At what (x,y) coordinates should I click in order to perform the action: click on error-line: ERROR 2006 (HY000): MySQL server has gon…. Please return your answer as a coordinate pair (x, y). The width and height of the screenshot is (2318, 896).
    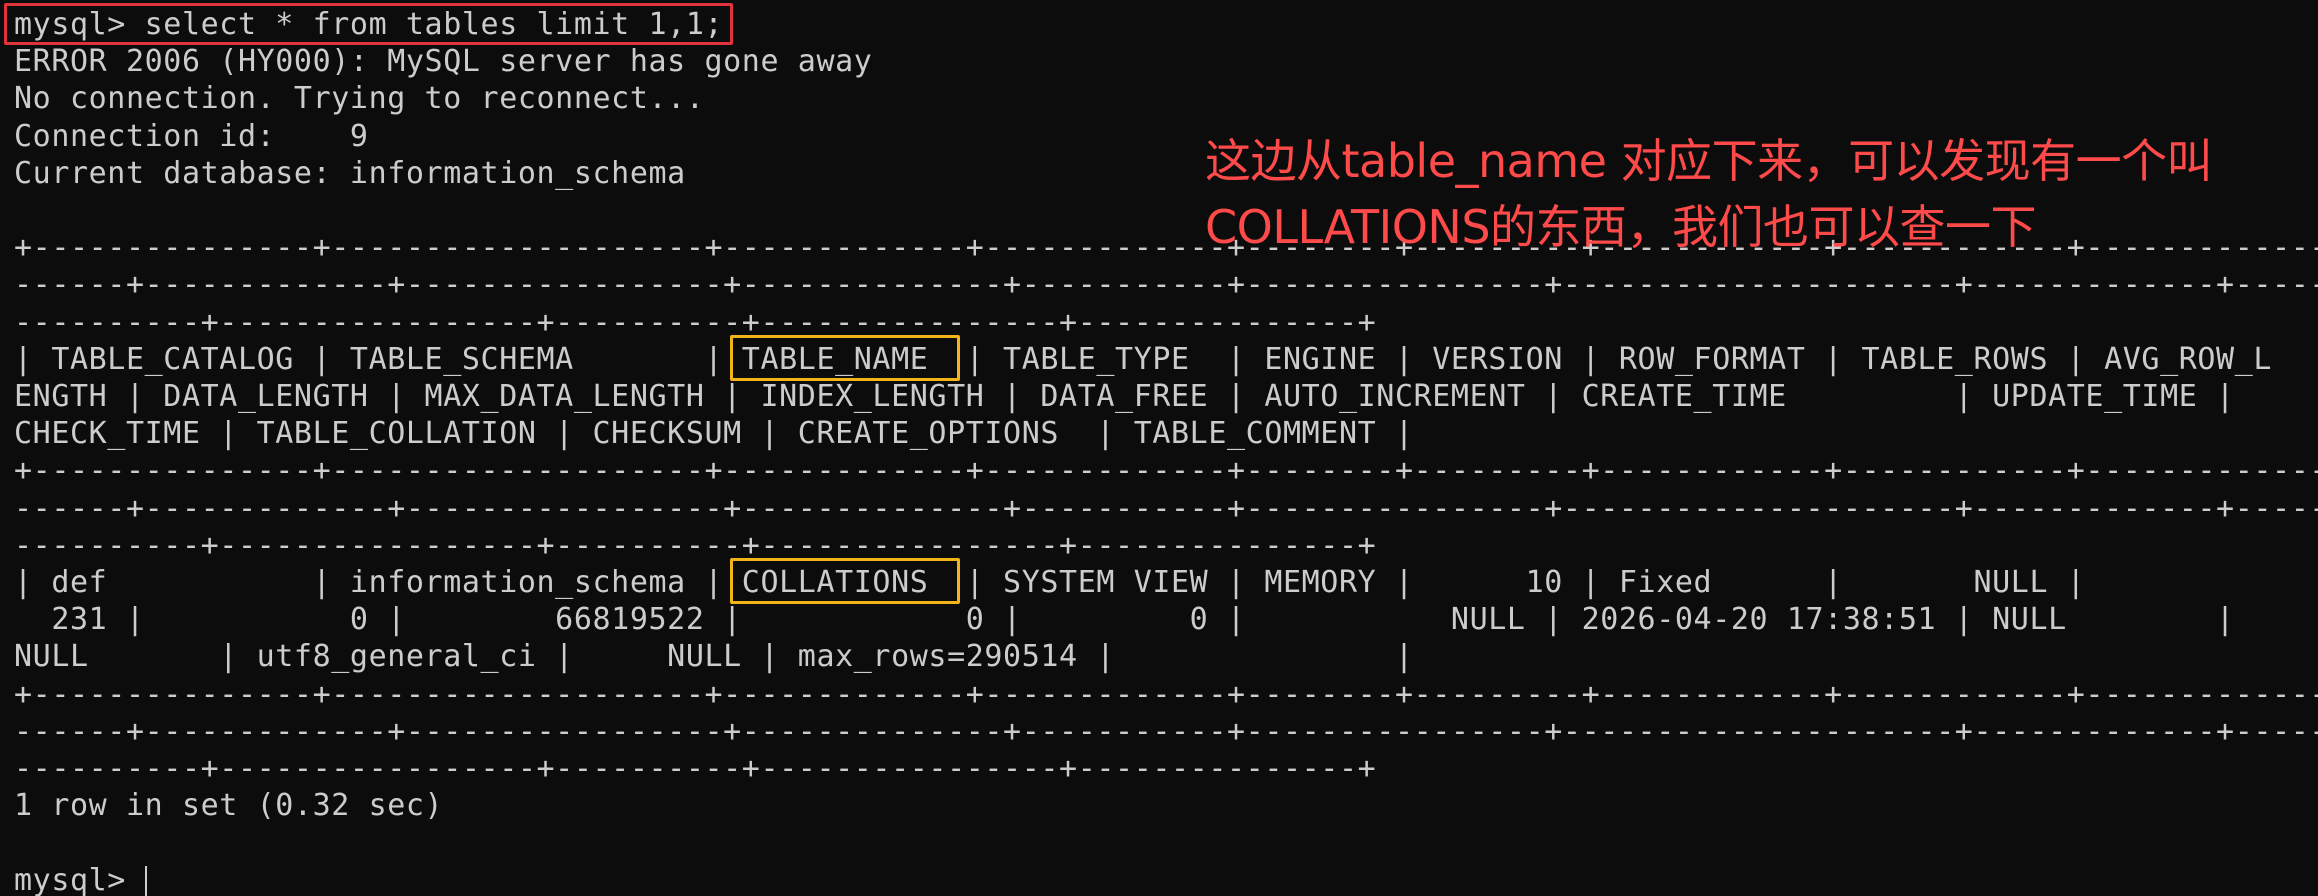
    Looking at the image, I should click on (443, 61).